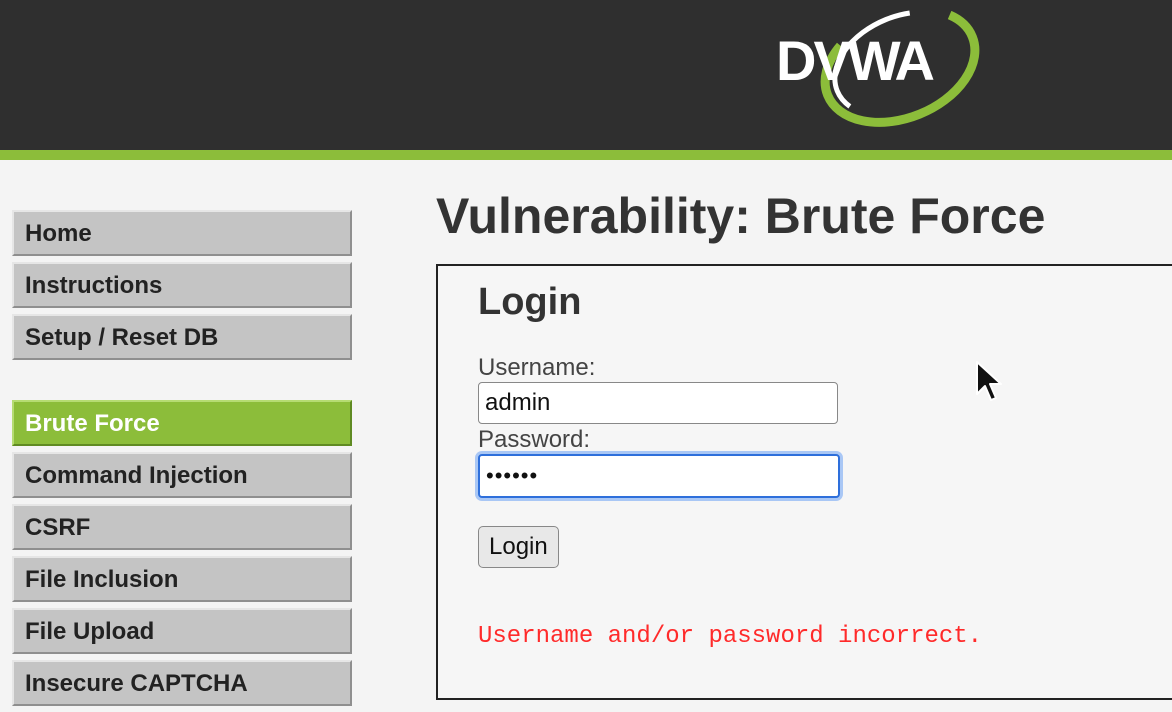  What do you see at coordinates (855, 60) in the screenshot?
I see `logo-text: DVWA` at bounding box center [855, 60].